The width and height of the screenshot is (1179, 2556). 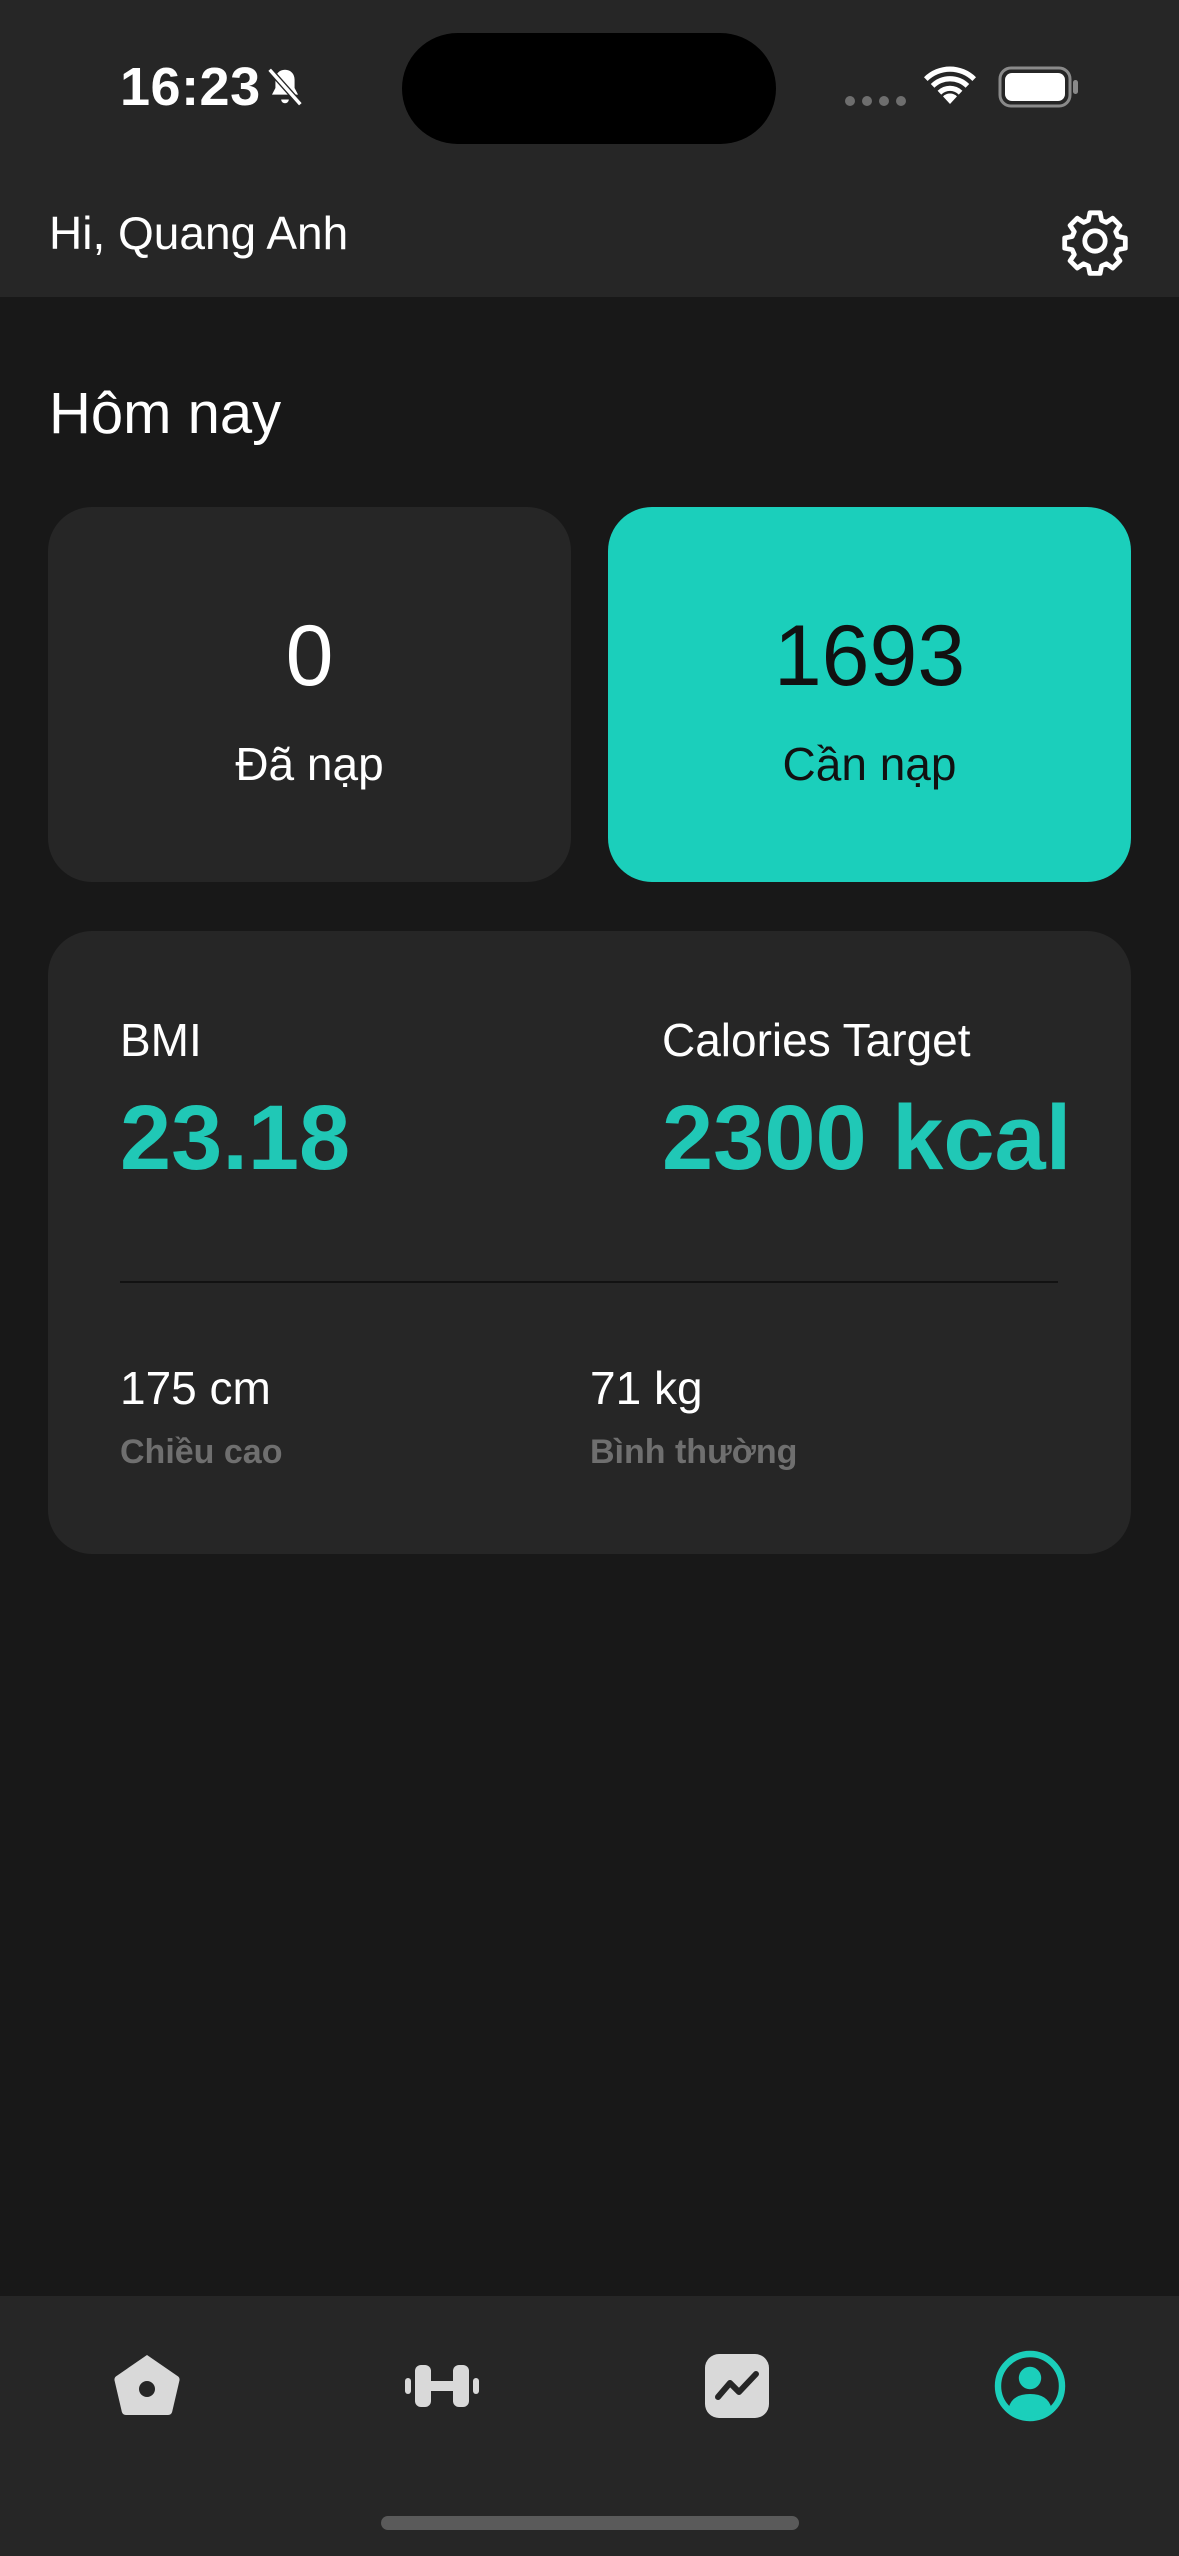 I want to click on section-title-today: Hôm nay, so click(x=165, y=413).